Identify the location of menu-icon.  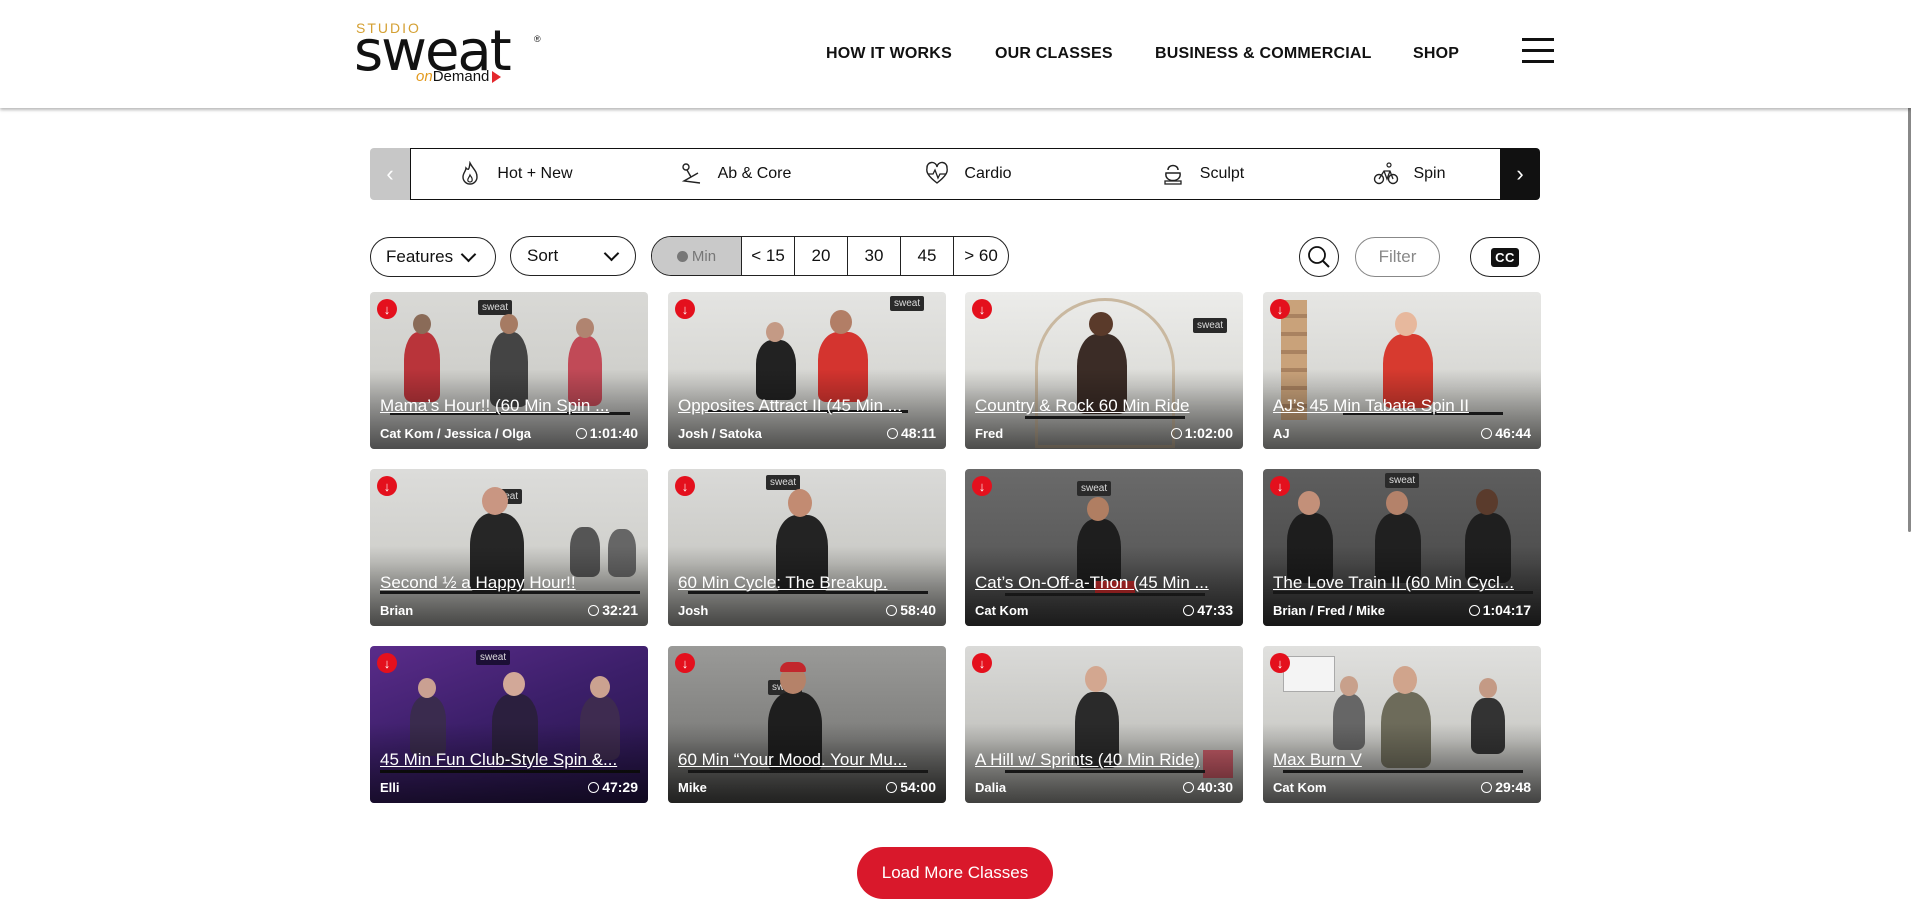
(1538, 51).